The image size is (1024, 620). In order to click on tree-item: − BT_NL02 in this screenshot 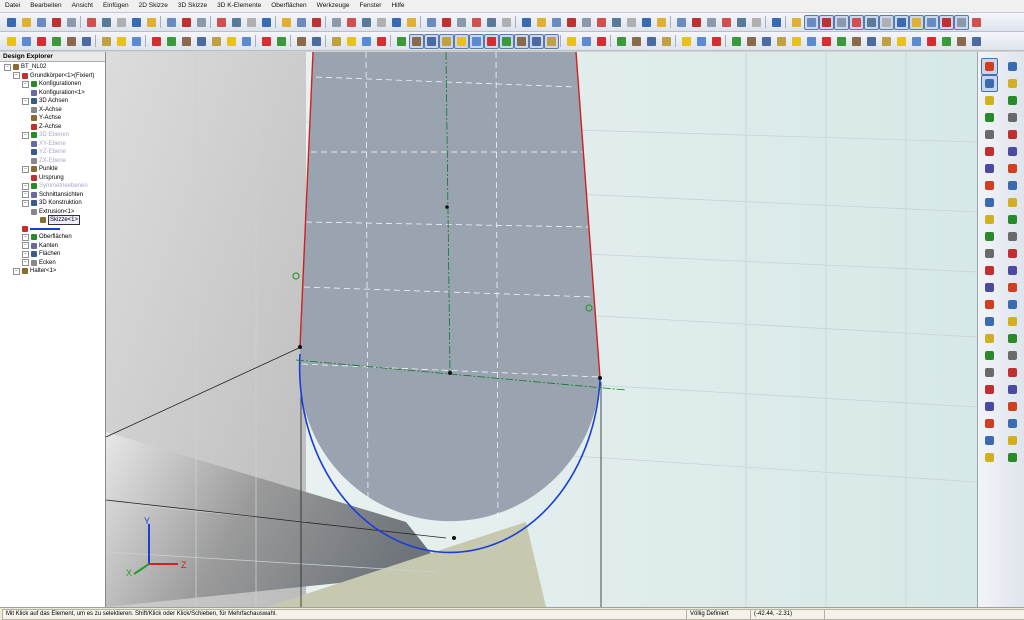, I will do `click(25, 67)`.